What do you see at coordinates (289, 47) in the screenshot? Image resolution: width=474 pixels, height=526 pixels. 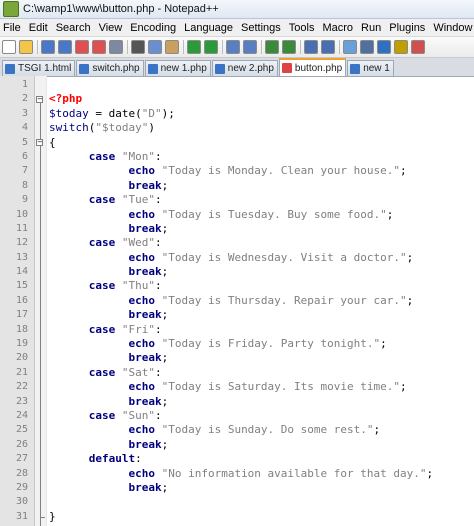 I see `zoom-out-icon` at bounding box center [289, 47].